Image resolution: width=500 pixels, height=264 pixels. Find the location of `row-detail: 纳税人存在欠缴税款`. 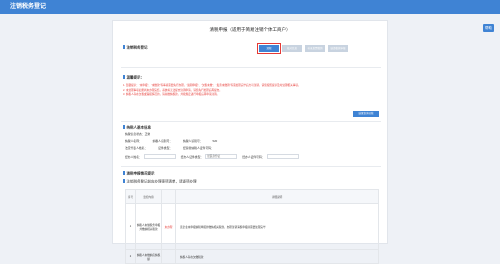

row-detail: 纳税人存在欠缴税款 is located at coordinates (277, 256).